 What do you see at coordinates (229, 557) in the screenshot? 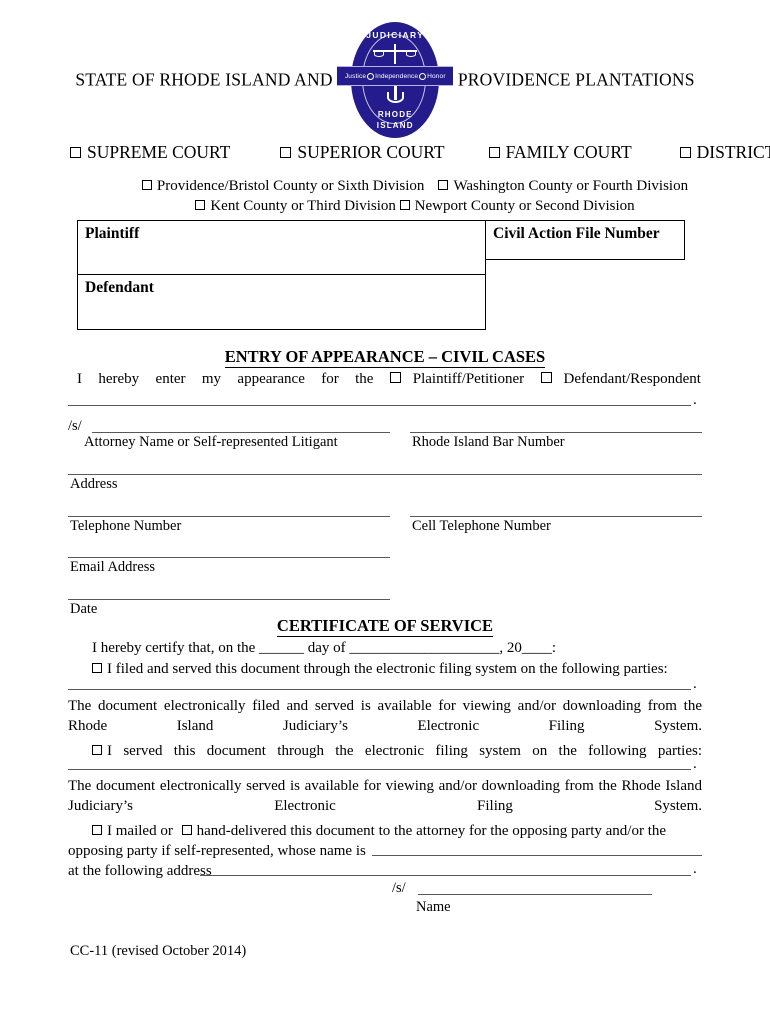
I see `email-blank` at bounding box center [229, 557].